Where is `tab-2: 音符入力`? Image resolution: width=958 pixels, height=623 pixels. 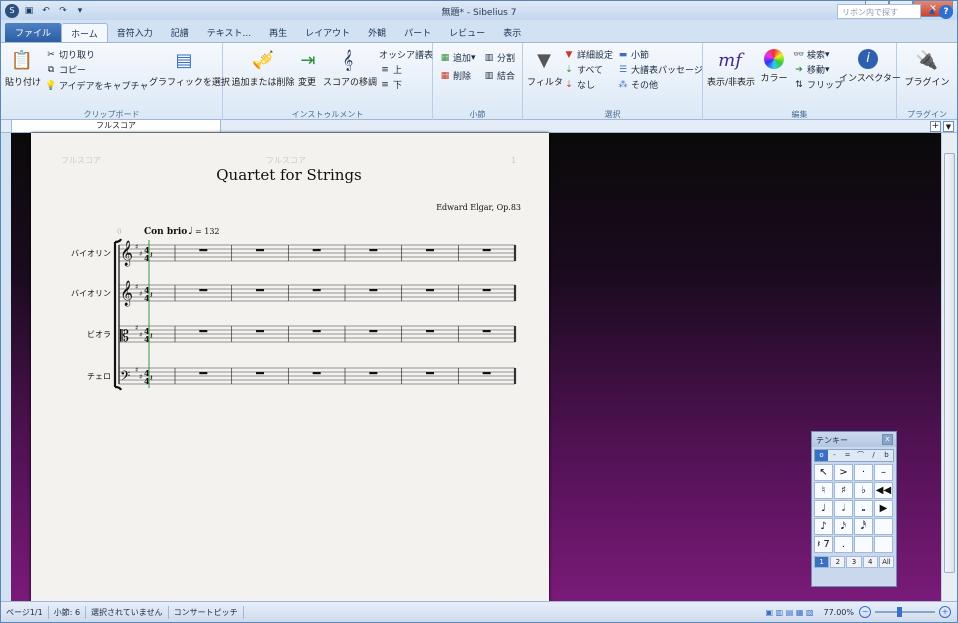 tab-2: 音符入力 is located at coordinates (135, 32).